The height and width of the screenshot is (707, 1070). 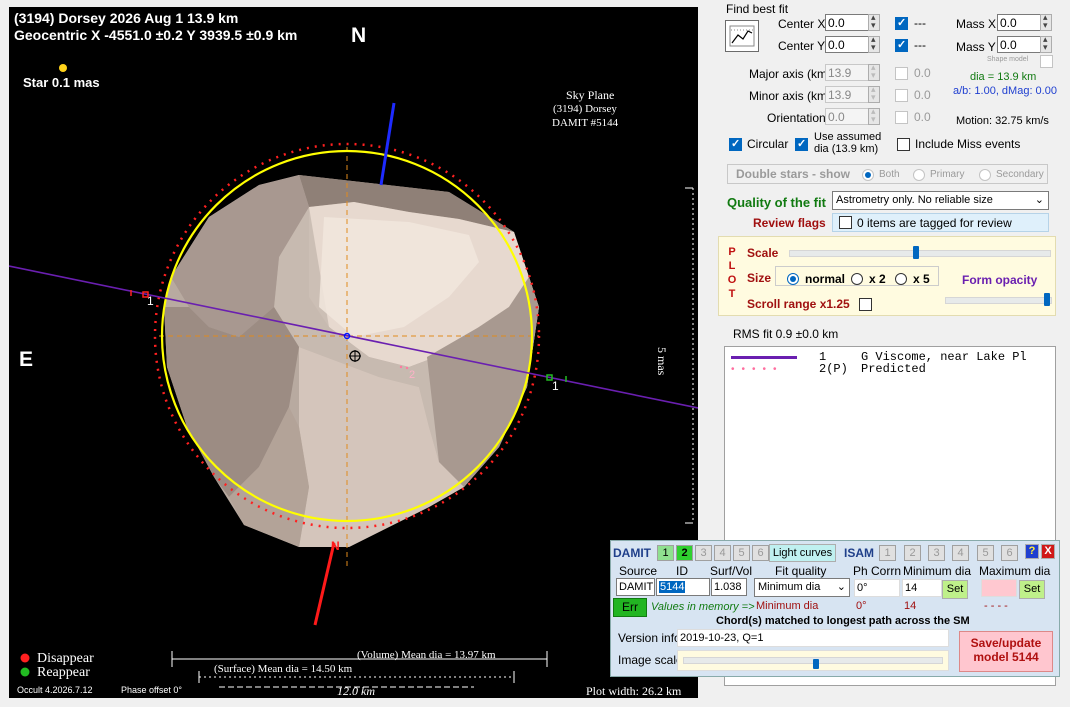 What do you see at coordinates (901, 23) in the screenshot?
I see `center-x-checkbox` at bounding box center [901, 23].